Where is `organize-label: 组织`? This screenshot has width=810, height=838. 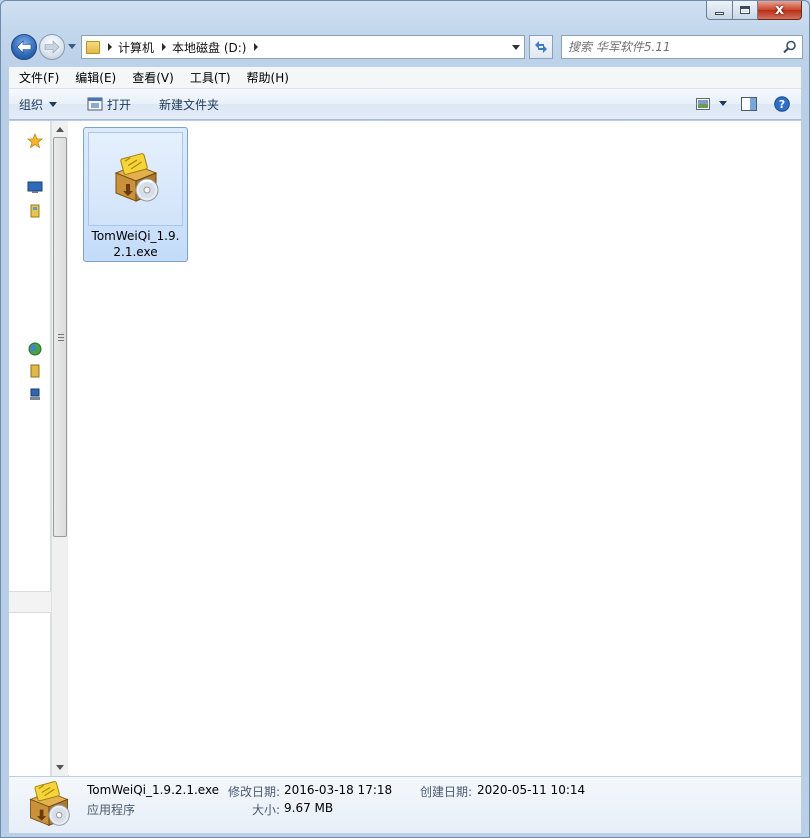 organize-label: 组织 is located at coordinates (31, 104).